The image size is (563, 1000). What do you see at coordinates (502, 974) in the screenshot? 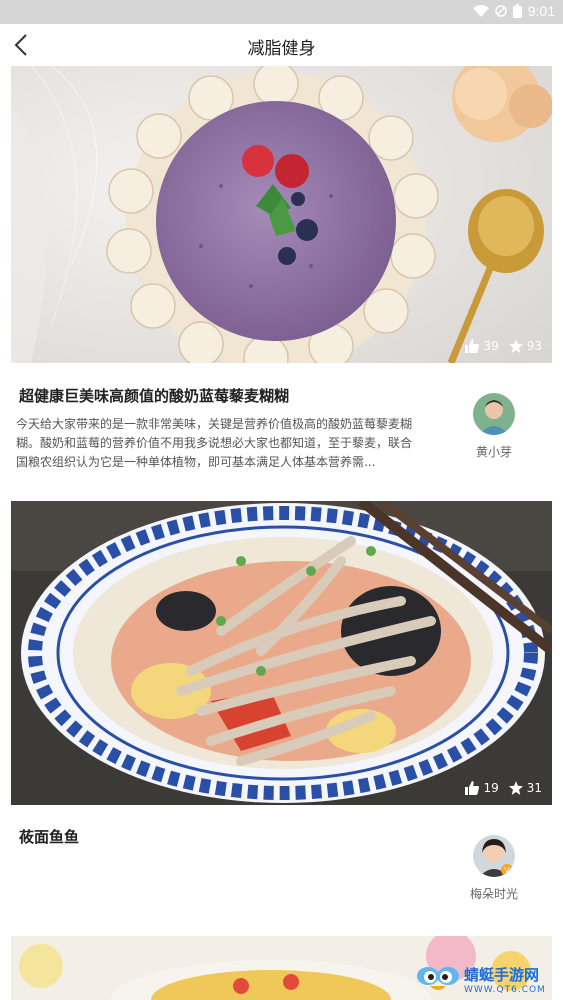
I see `watermark-name: 蜻蜓手游网` at bounding box center [502, 974].